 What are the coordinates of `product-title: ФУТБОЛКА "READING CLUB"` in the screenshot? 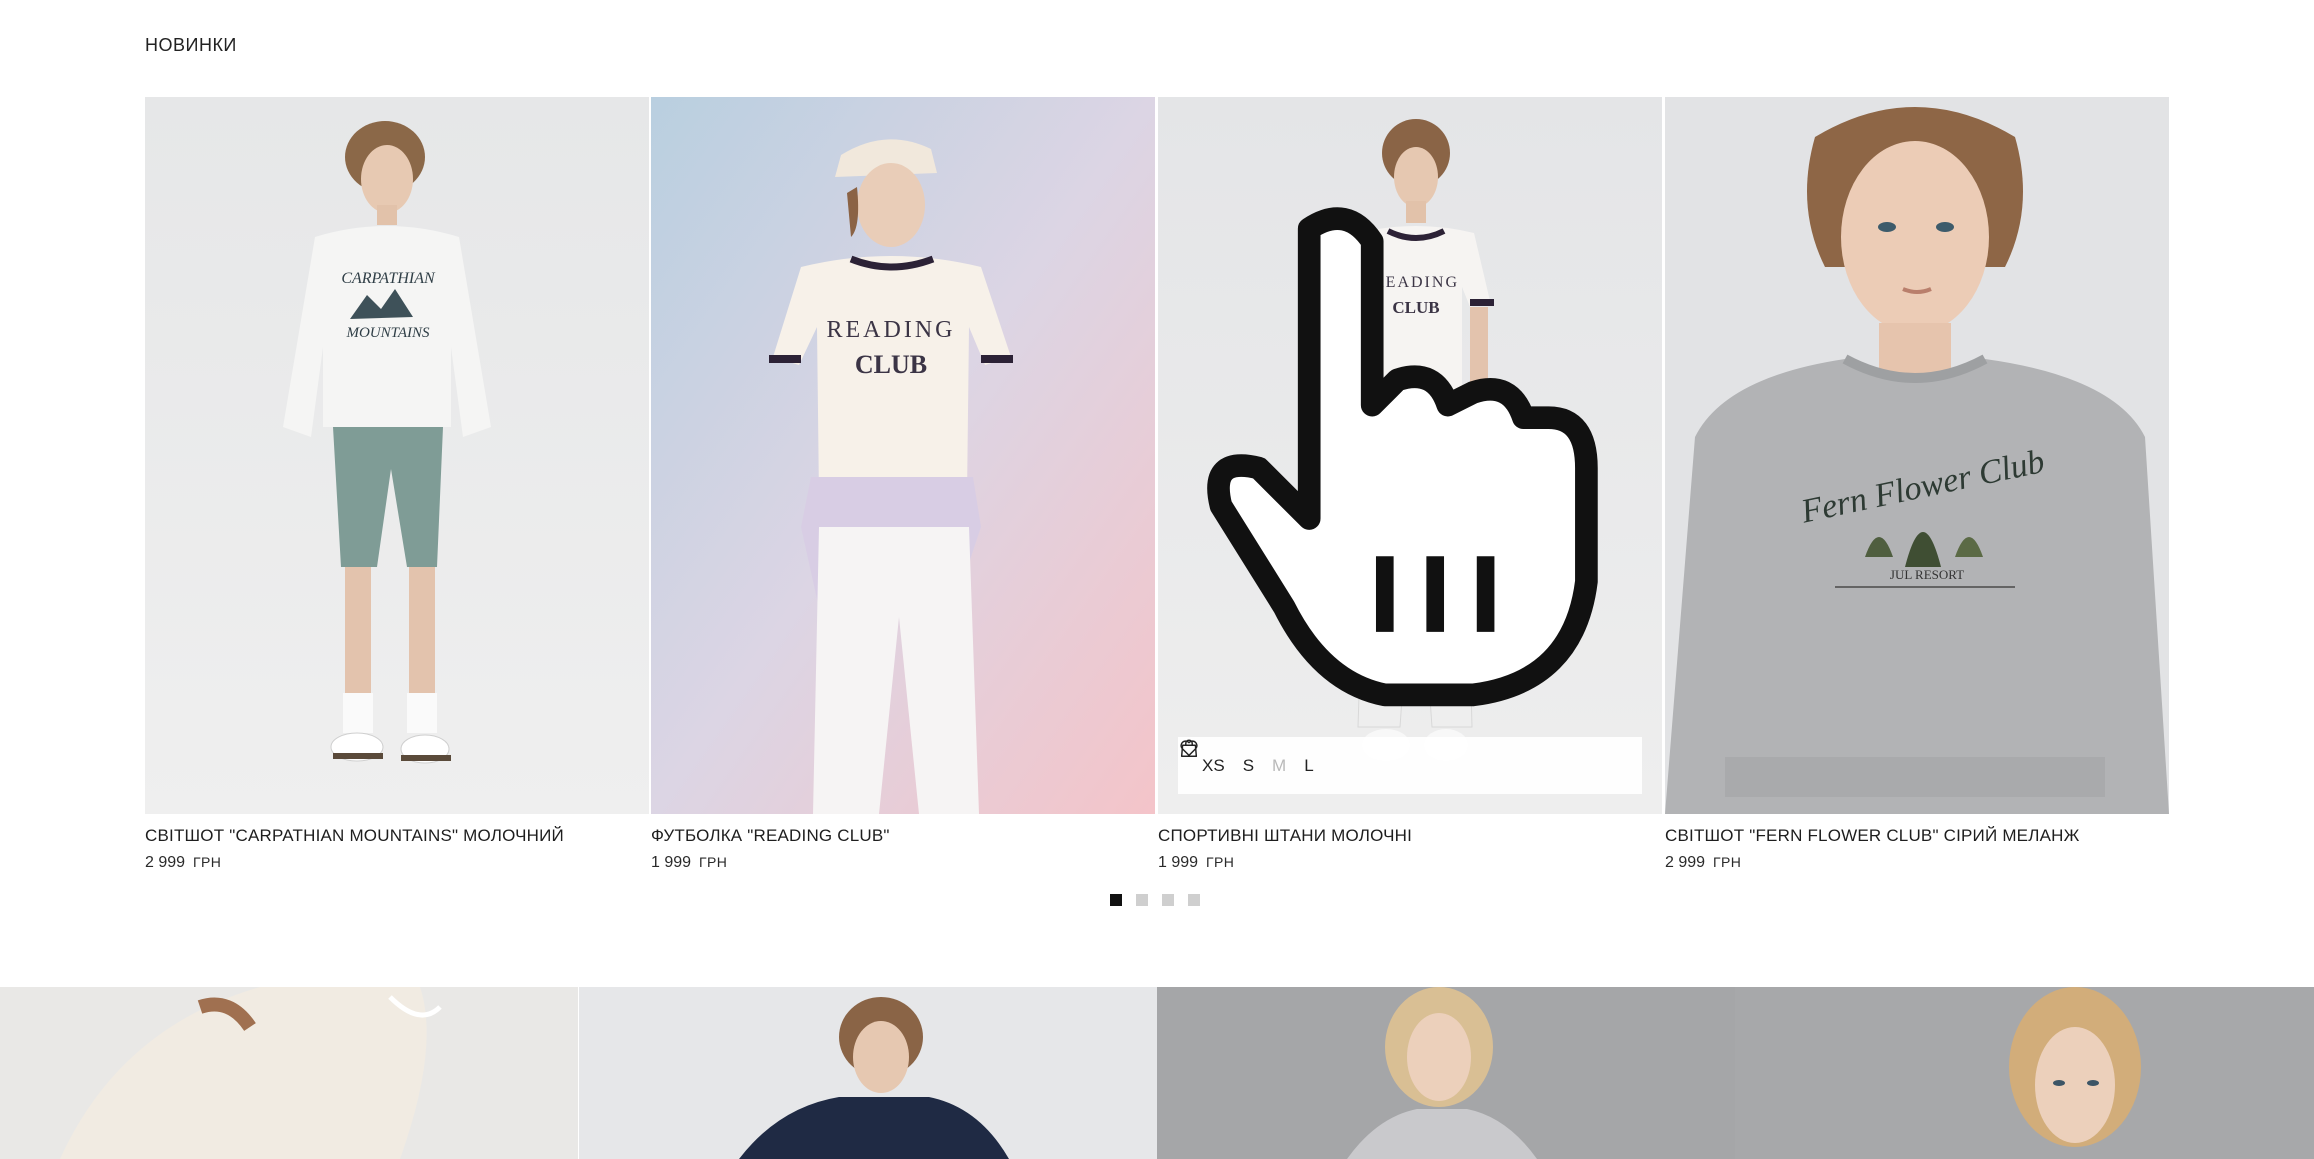 It's located at (903, 836).